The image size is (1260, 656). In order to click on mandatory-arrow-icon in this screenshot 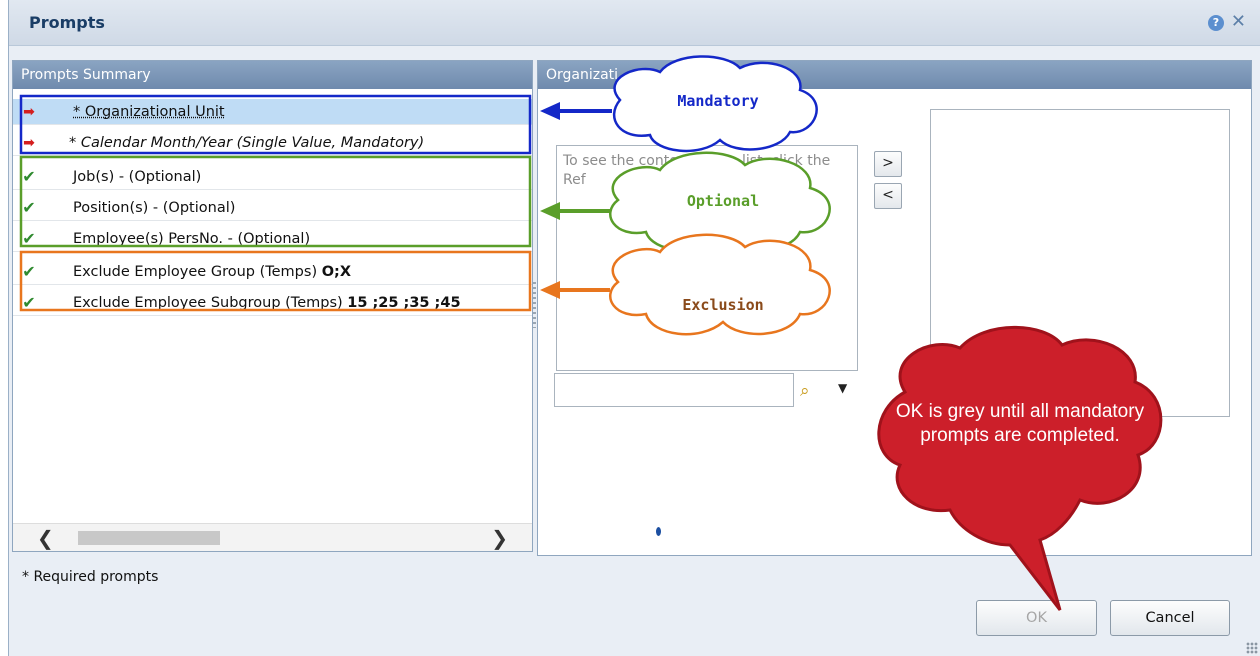, I will do `click(576, 111)`.